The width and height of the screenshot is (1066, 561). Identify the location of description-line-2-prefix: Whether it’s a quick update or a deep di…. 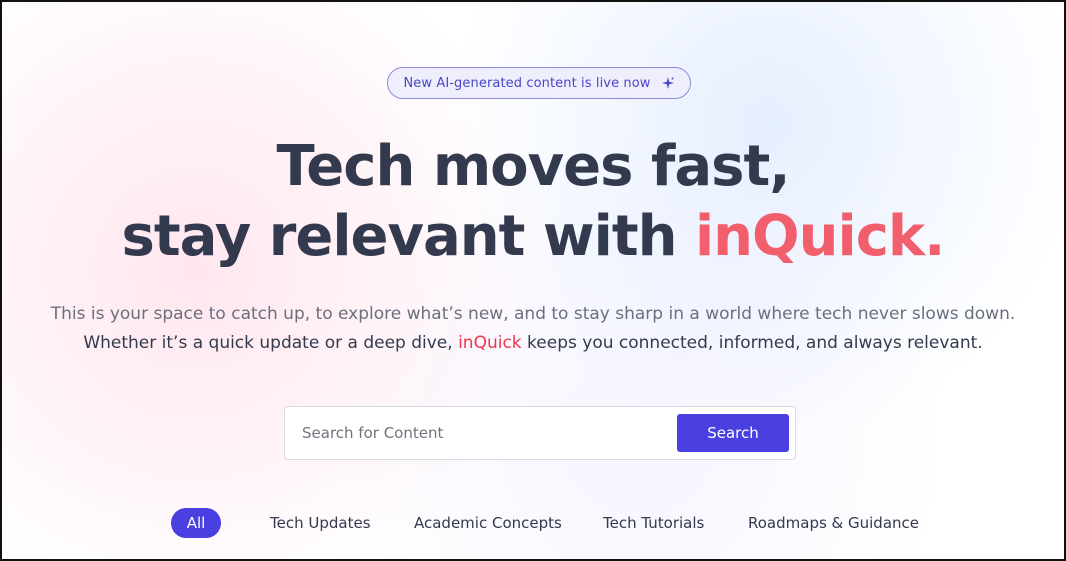
(271, 343).